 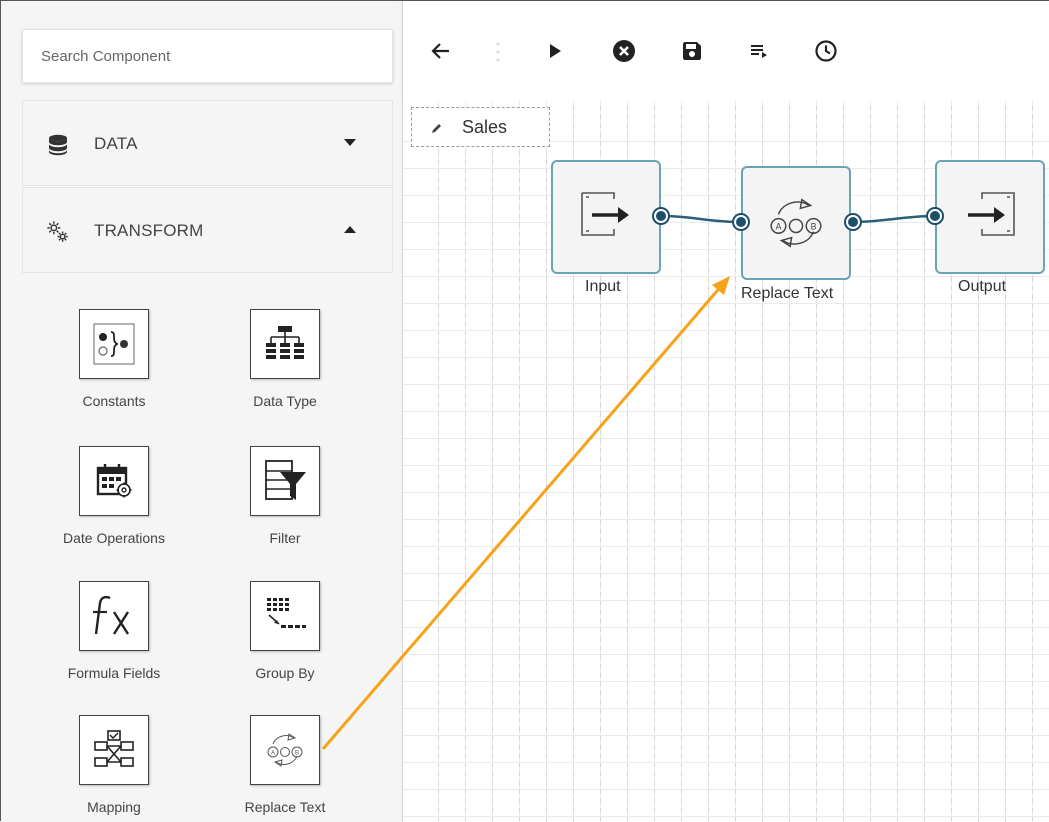 What do you see at coordinates (114, 807) in the screenshot?
I see `component-label: Mapping` at bounding box center [114, 807].